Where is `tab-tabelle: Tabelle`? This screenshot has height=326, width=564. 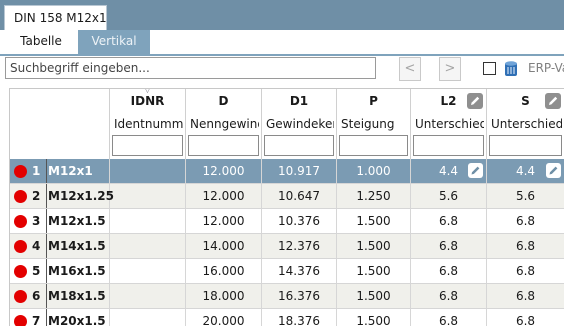 tab-tabelle: Tabelle is located at coordinates (41, 42).